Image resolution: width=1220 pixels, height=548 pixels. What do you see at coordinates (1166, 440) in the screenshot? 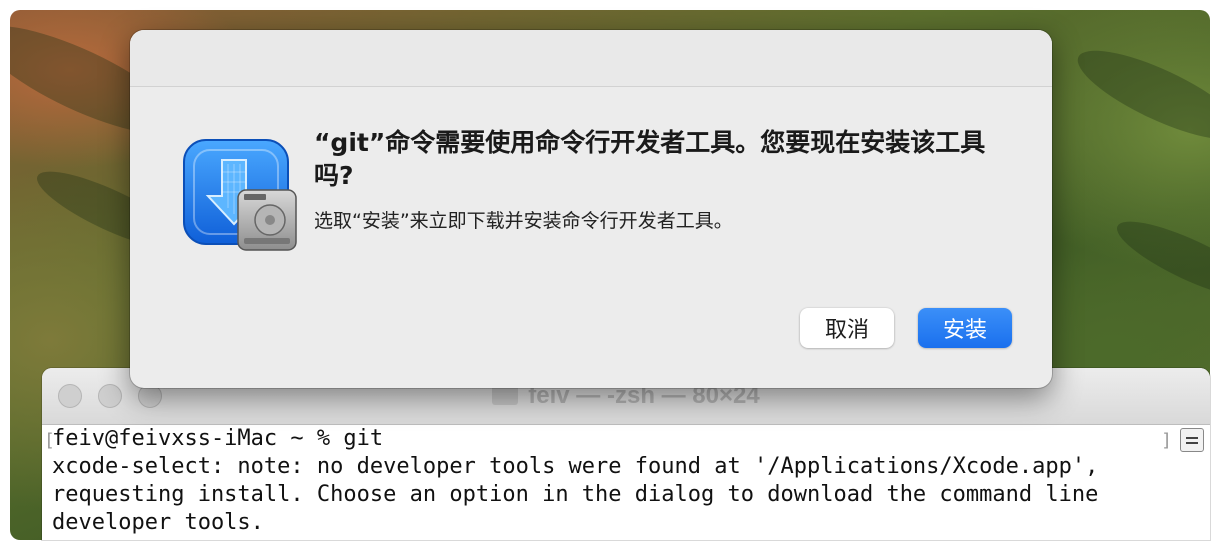
I see `marker-bracket-right: ]` at bounding box center [1166, 440].